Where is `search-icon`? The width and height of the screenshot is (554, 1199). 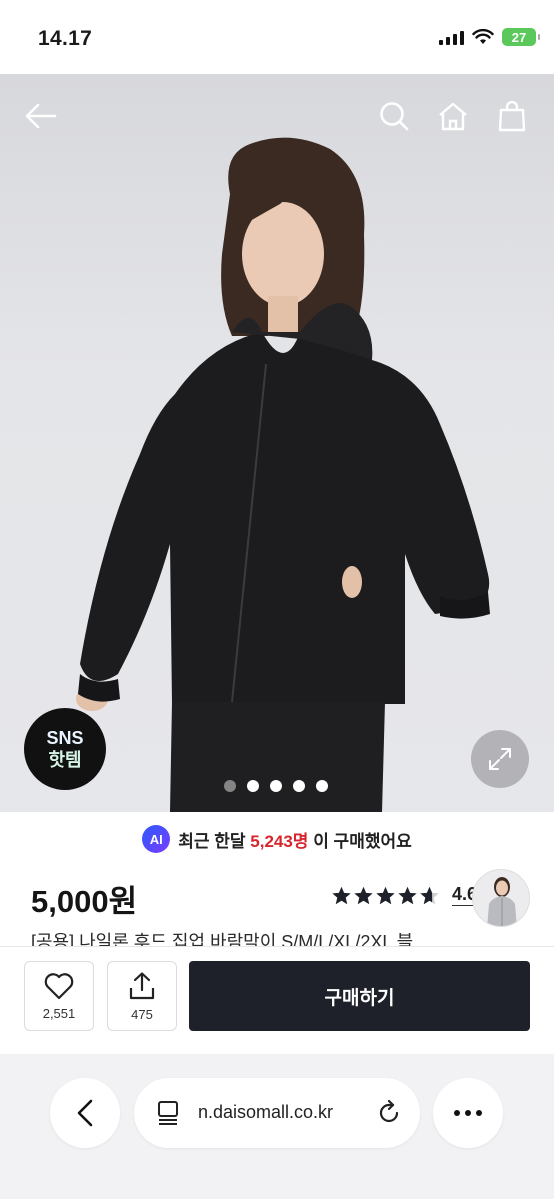
search-icon is located at coordinates (394, 116).